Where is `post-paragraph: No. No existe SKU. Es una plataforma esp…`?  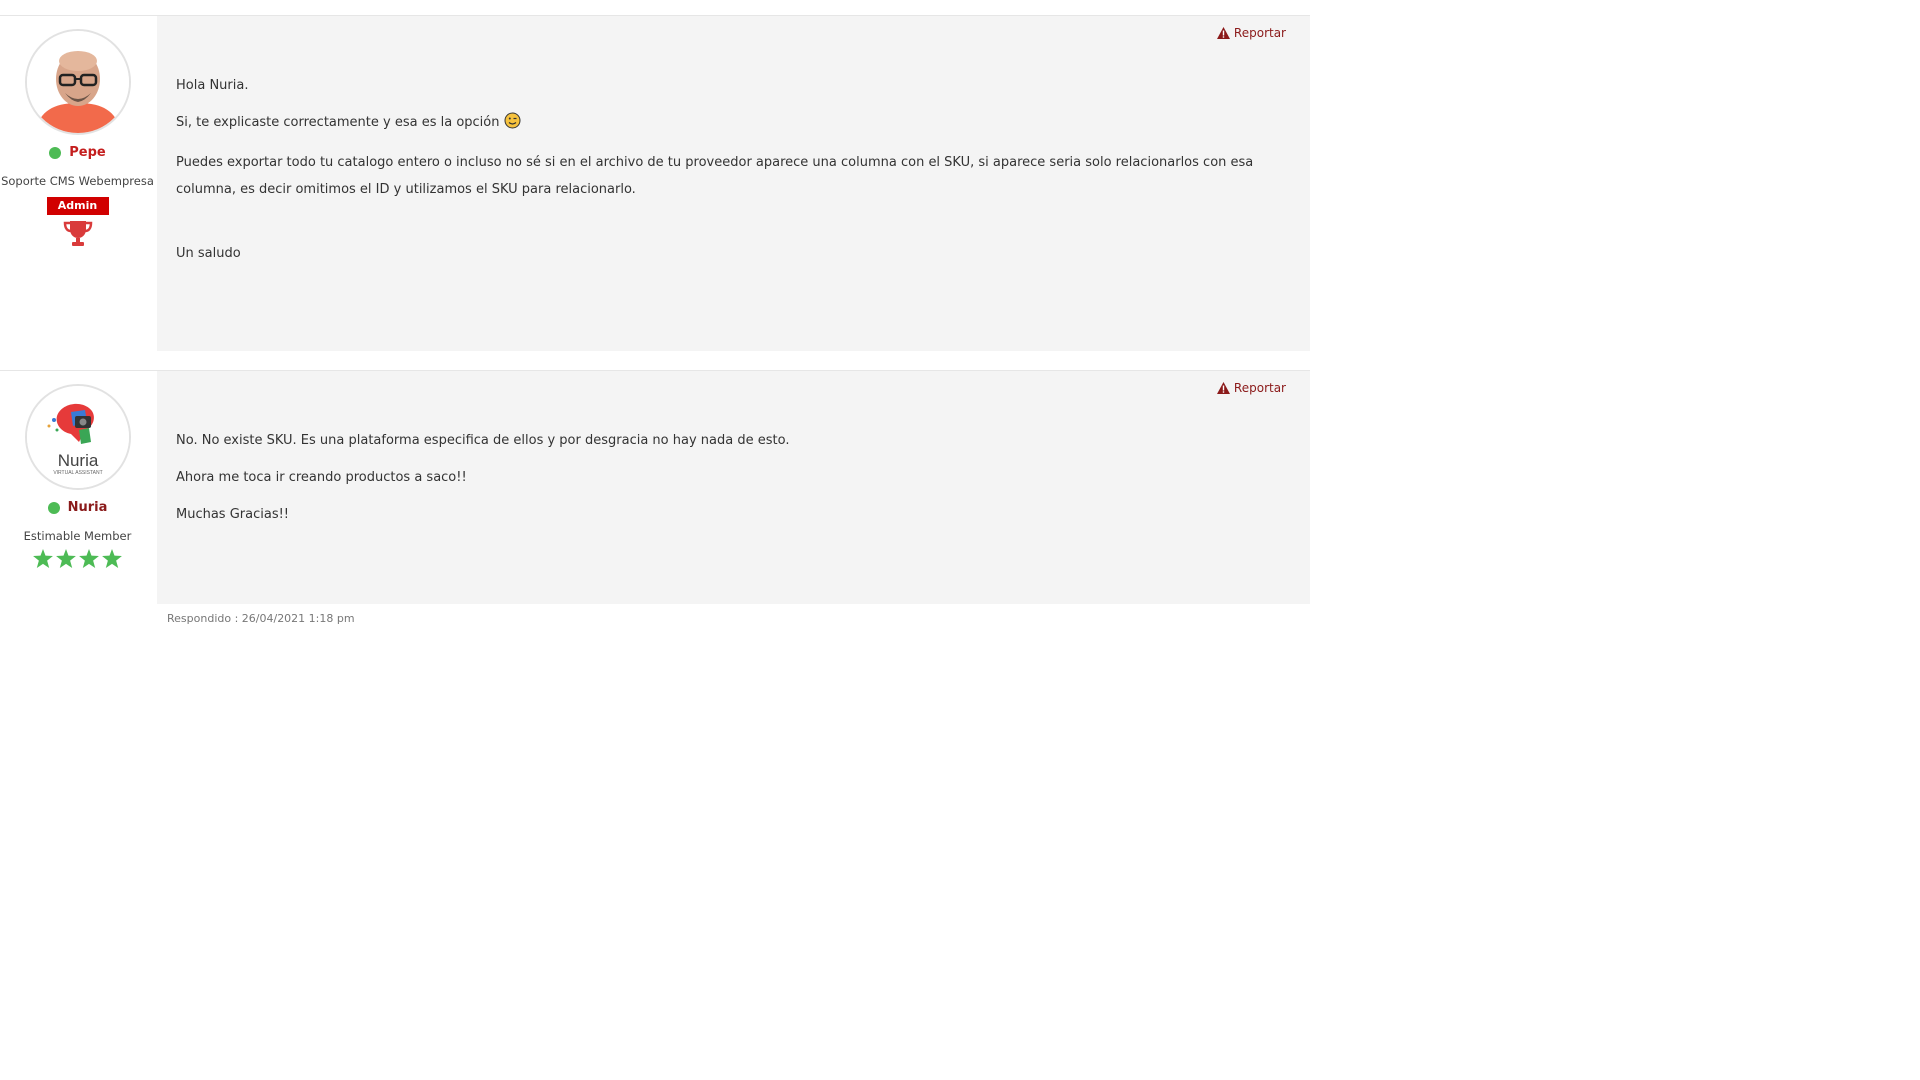 post-paragraph: No. No existe SKU. Es una plataforma esp… is located at coordinates (483, 440).